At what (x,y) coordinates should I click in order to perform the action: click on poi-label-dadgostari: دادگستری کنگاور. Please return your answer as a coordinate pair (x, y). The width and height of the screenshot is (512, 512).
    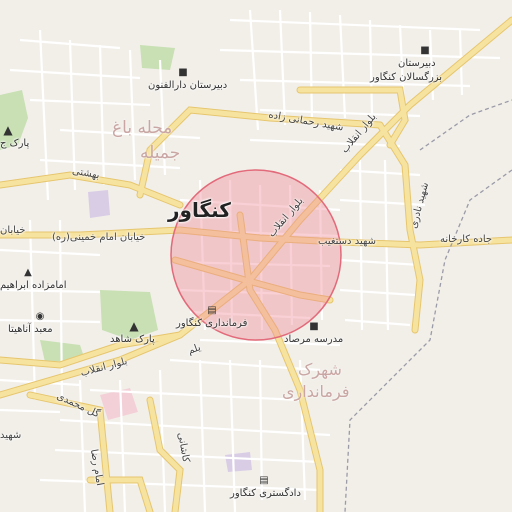
    Looking at the image, I should click on (265, 493).